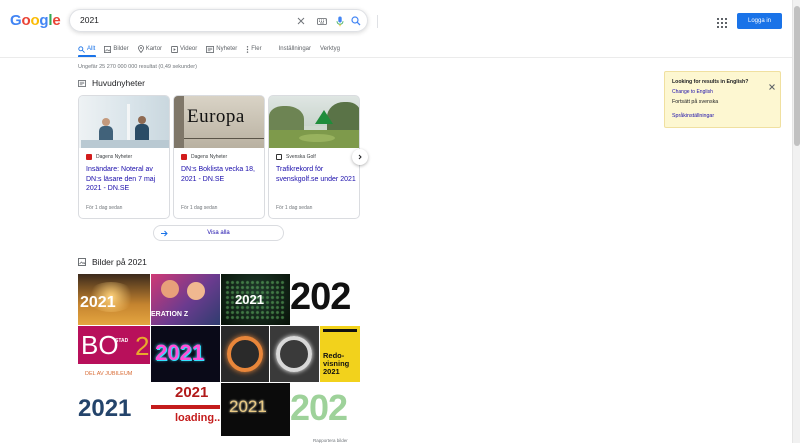 The height and width of the screenshot is (443, 800). Describe the element at coordinates (140, 49) in the screenshot. I see `map-pin-icon` at that location.